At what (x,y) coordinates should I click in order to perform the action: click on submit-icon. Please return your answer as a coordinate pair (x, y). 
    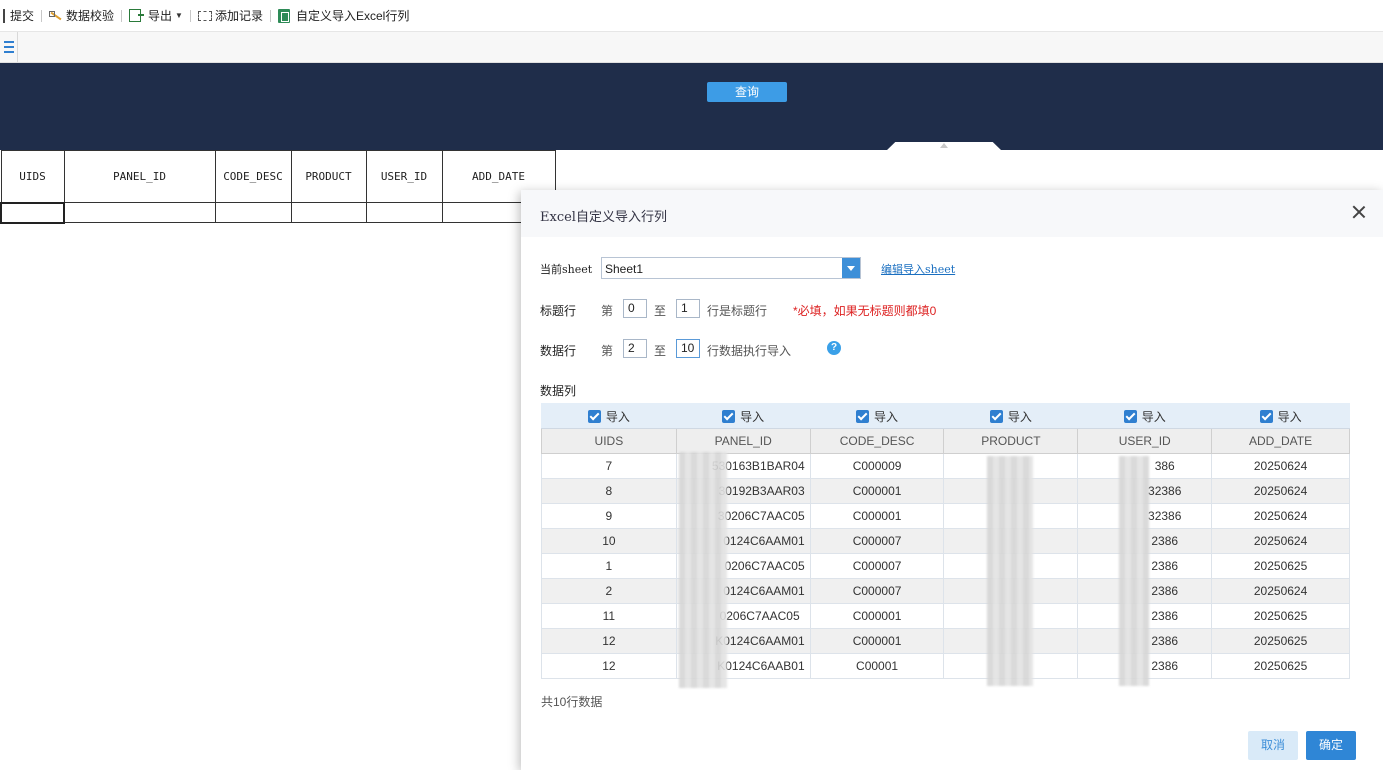
    Looking at the image, I should click on (5, 15).